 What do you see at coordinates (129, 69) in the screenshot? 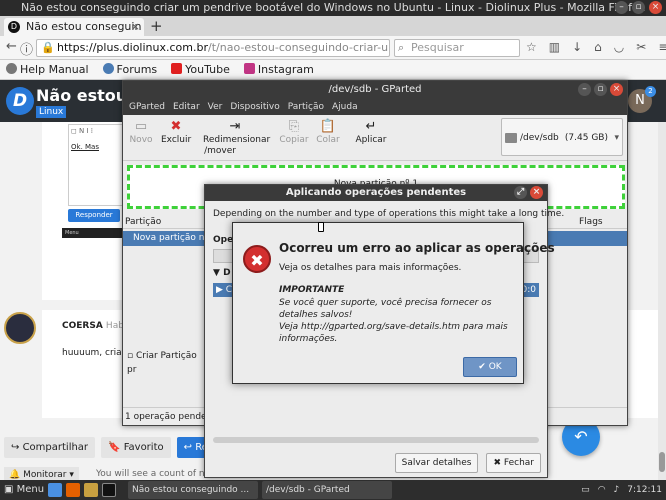
I see `bookmark-forums: Forums` at bounding box center [129, 69].